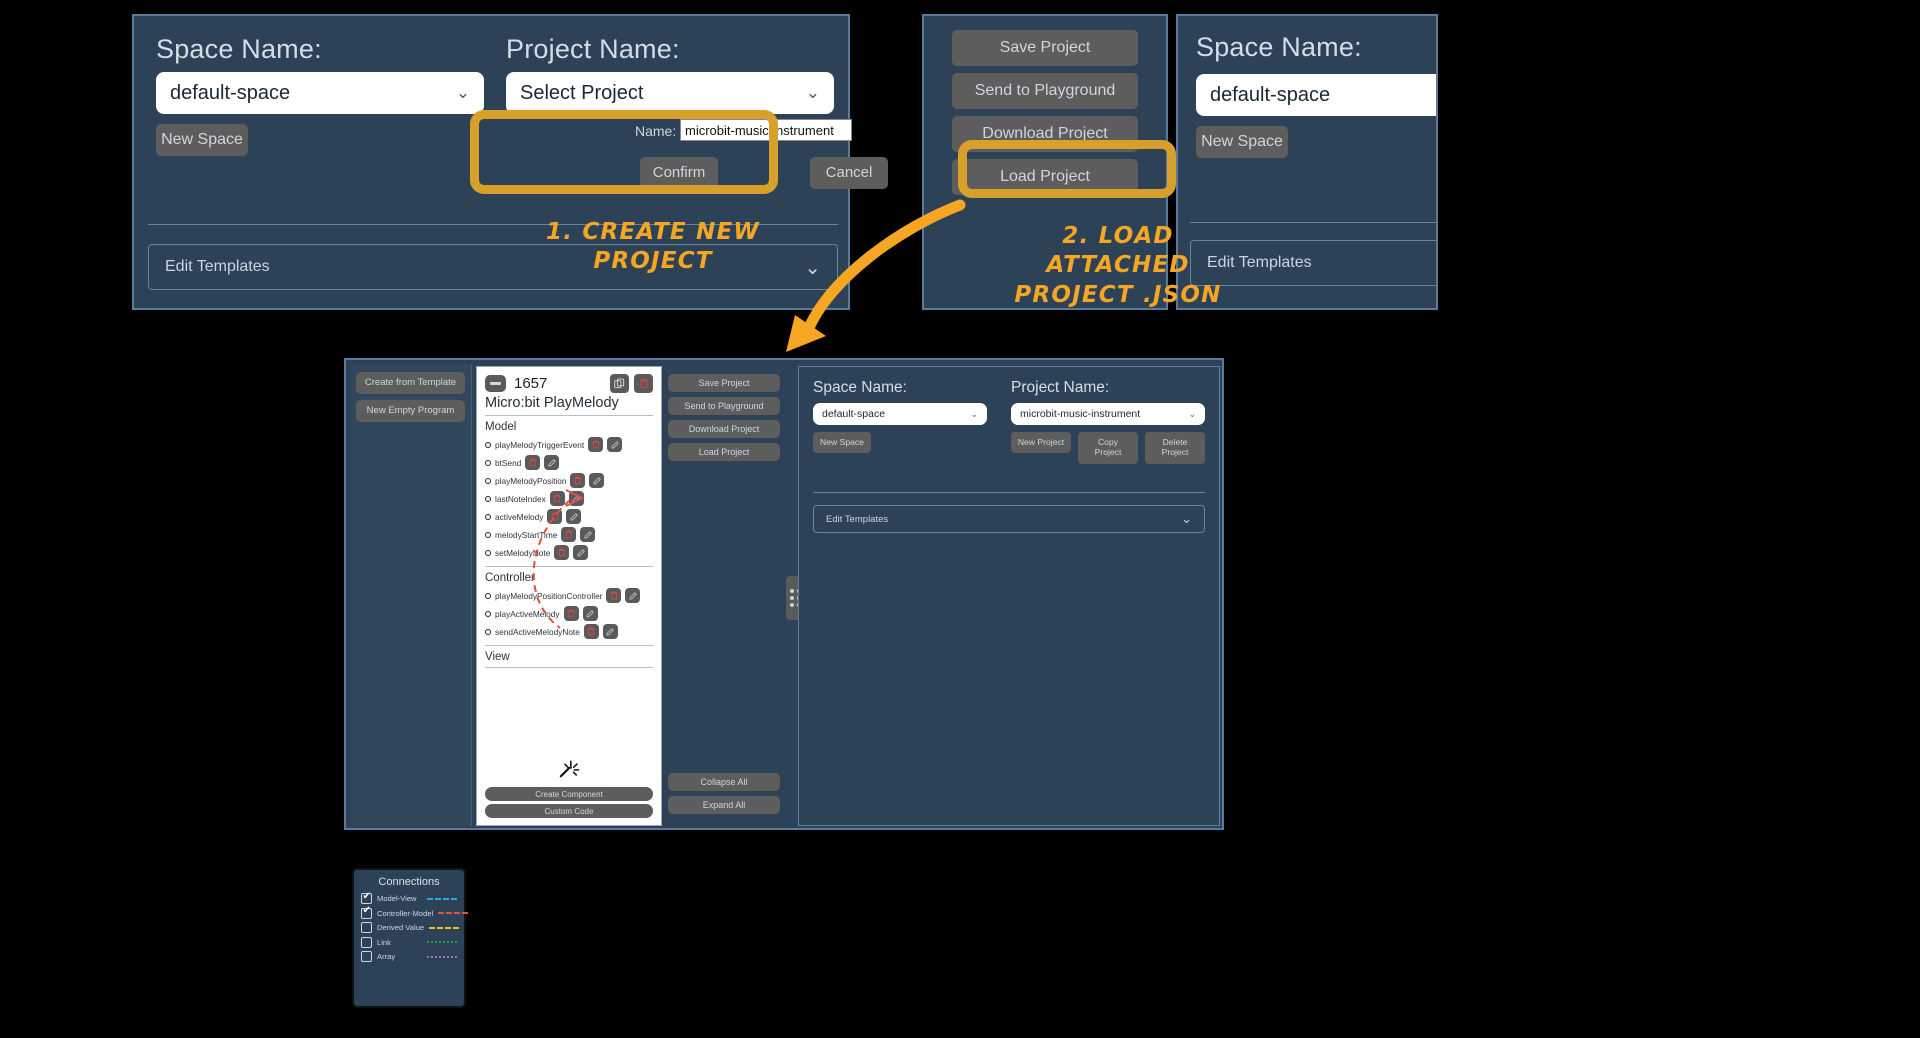 The width and height of the screenshot is (1920, 1038). I want to click on create-from-template-button: Create from Template, so click(410, 383).